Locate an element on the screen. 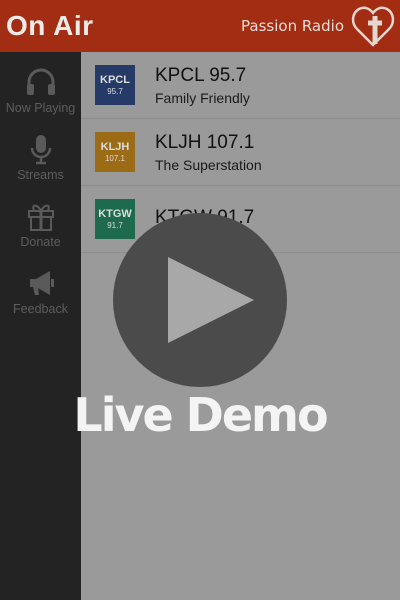  gift-icon is located at coordinates (40, 217).